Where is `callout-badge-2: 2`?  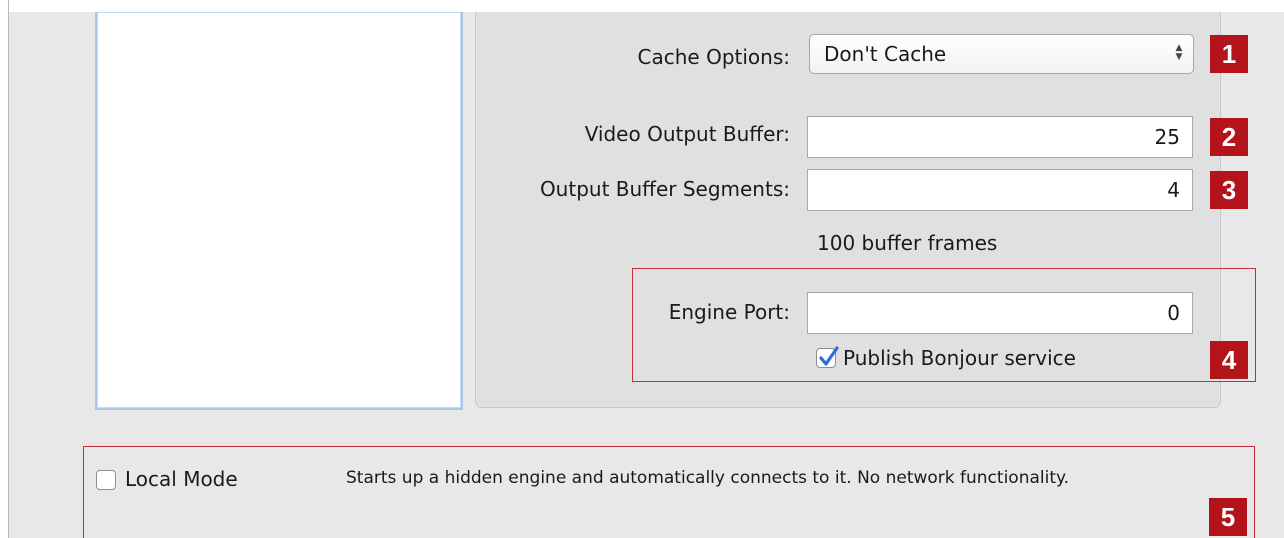
callout-badge-2: 2 is located at coordinates (1229, 137).